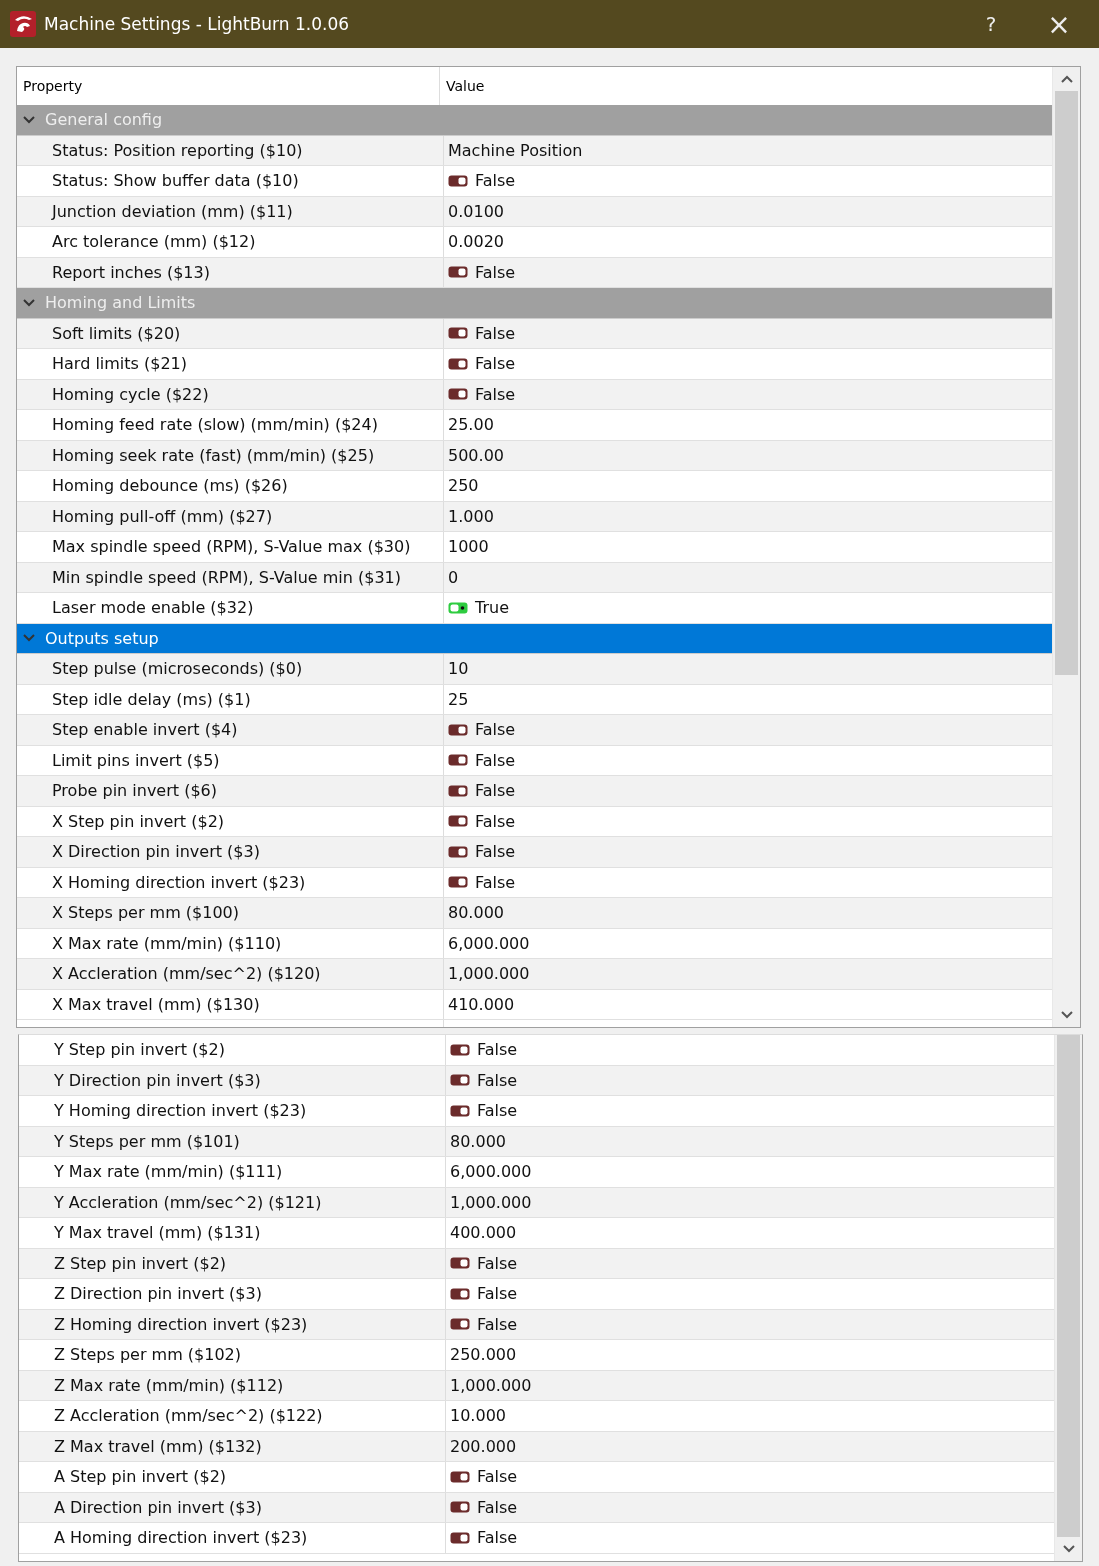 This screenshot has height=1566, width=1099. What do you see at coordinates (120, 303) in the screenshot?
I see `category-label: Homing and Limits` at bounding box center [120, 303].